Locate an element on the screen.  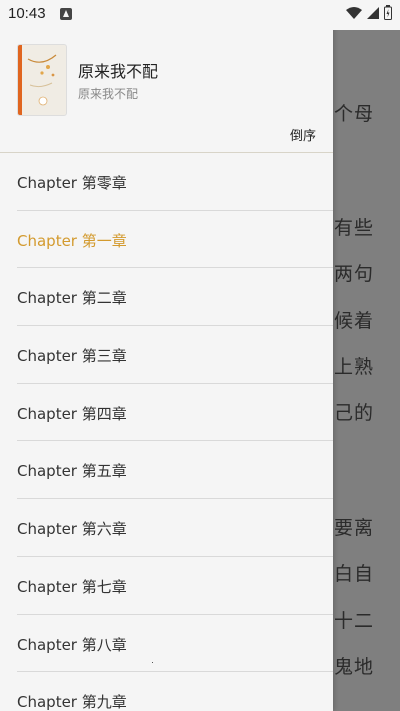
chapter-label: Chapter 第二章 is located at coordinates (72, 298).